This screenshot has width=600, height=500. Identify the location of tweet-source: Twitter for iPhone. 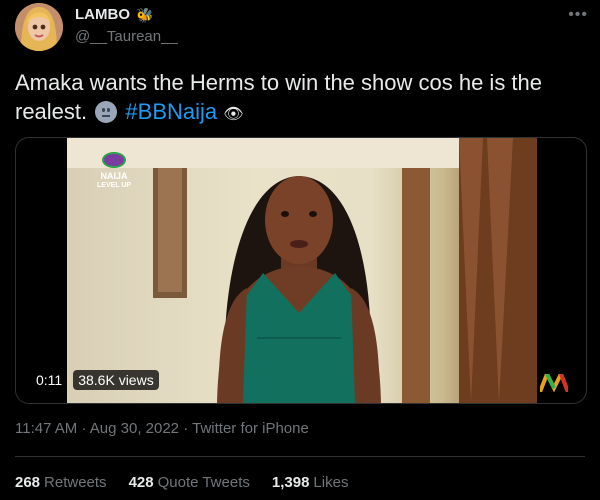
(250, 428).